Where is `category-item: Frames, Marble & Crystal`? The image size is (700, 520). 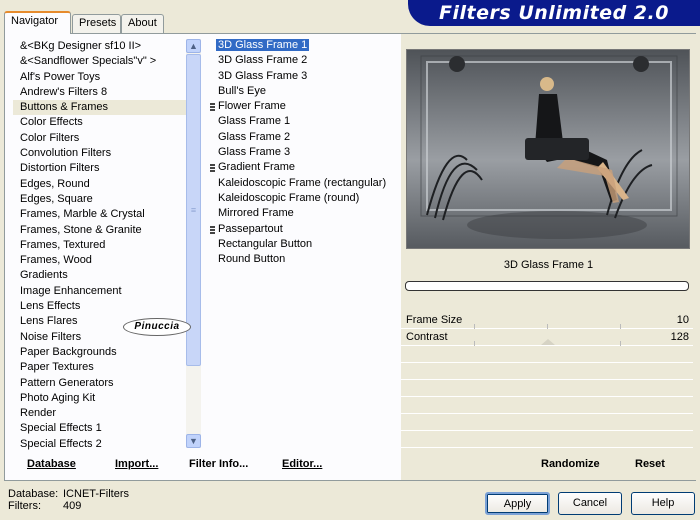
category-item: Frames, Marble & Crystal is located at coordinates (101, 214).